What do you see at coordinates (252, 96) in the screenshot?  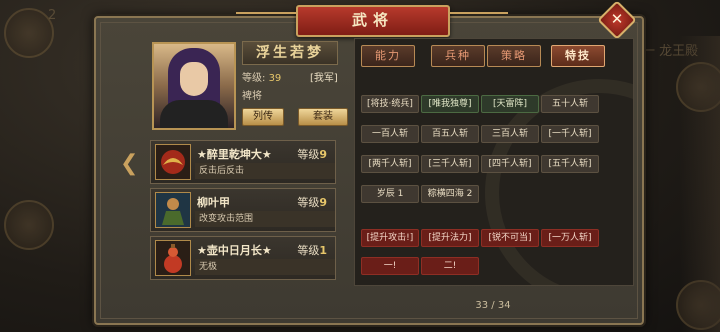 I see `hero-rank: 裨将` at bounding box center [252, 96].